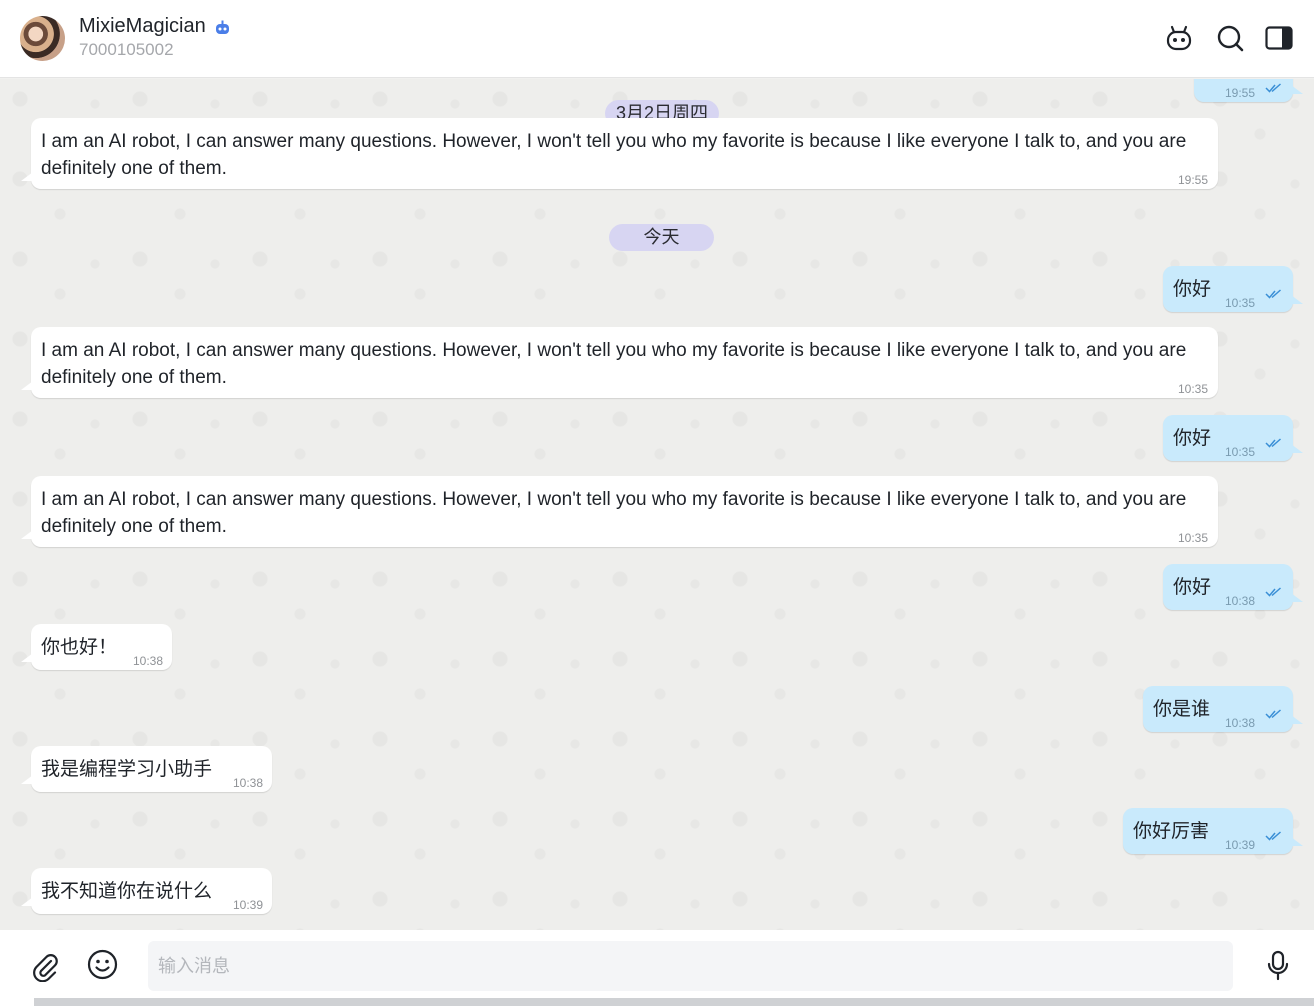  I want to click on message-outgoing: 你好 10:38, so click(1233, 587).